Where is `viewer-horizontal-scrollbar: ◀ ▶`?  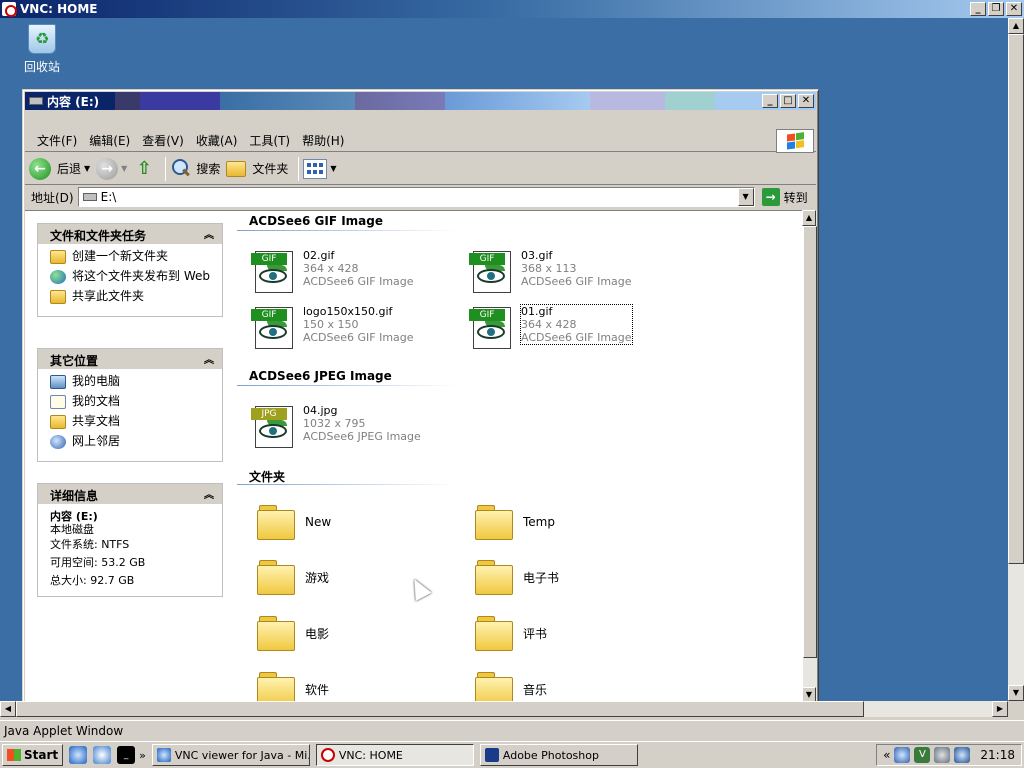
viewer-horizontal-scrollbar: ◀ ▶ is located at coordinates (504, 709).